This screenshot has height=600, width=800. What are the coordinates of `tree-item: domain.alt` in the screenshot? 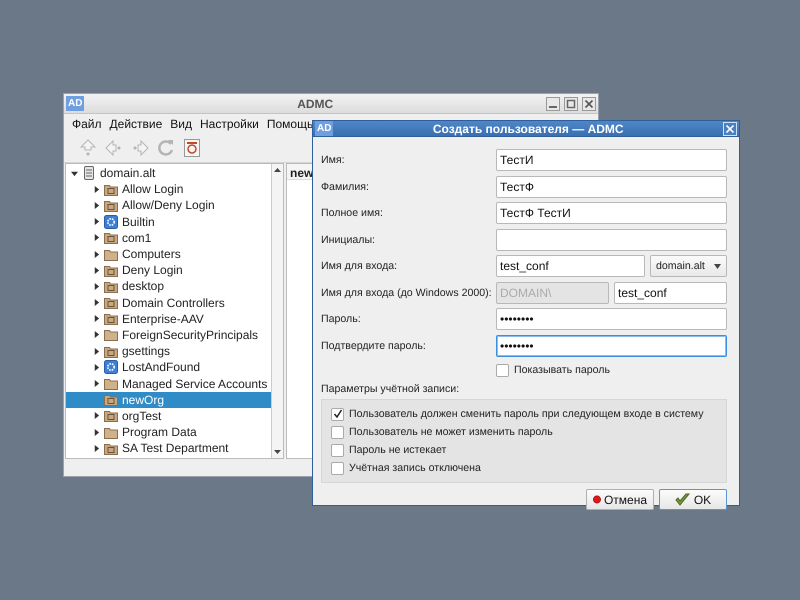 It's located at (128, 173).